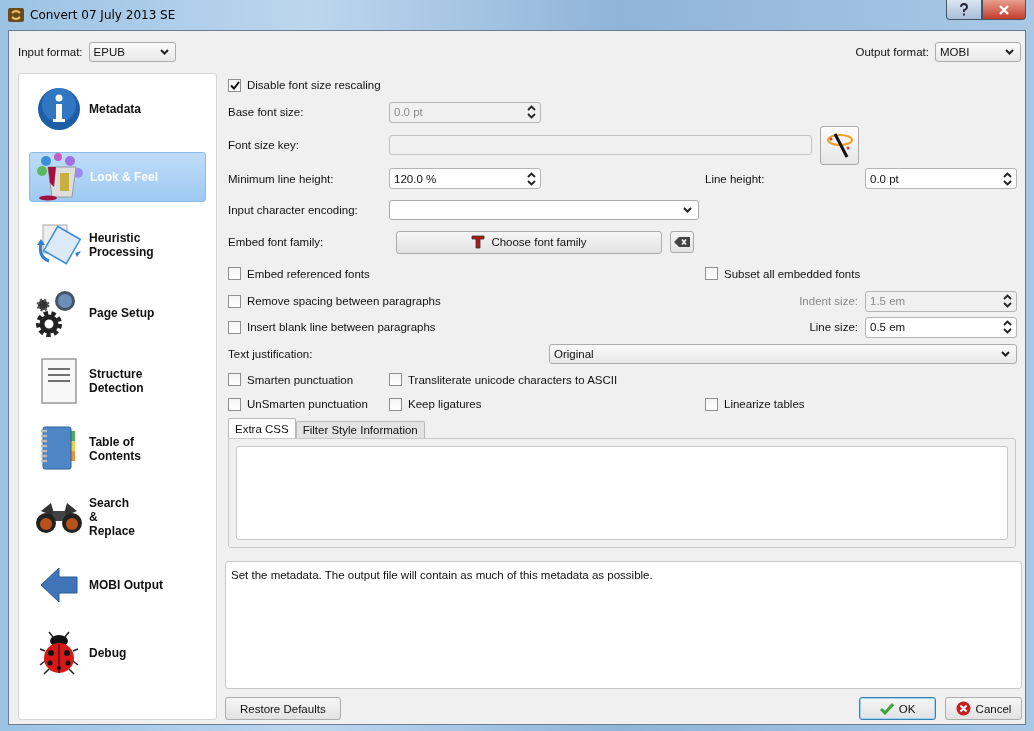 The height and width of the screenshot is (731, 1034). What do you see at coordinates (266, 112) in the screenshot?
I see `field-label: Base font size:` at bounding box center [266, 112].